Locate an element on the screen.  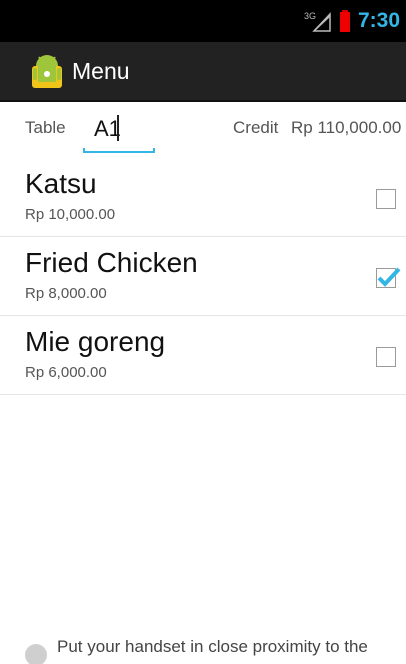
menu-item-name: Katsu is located at coordinates (61, 183).